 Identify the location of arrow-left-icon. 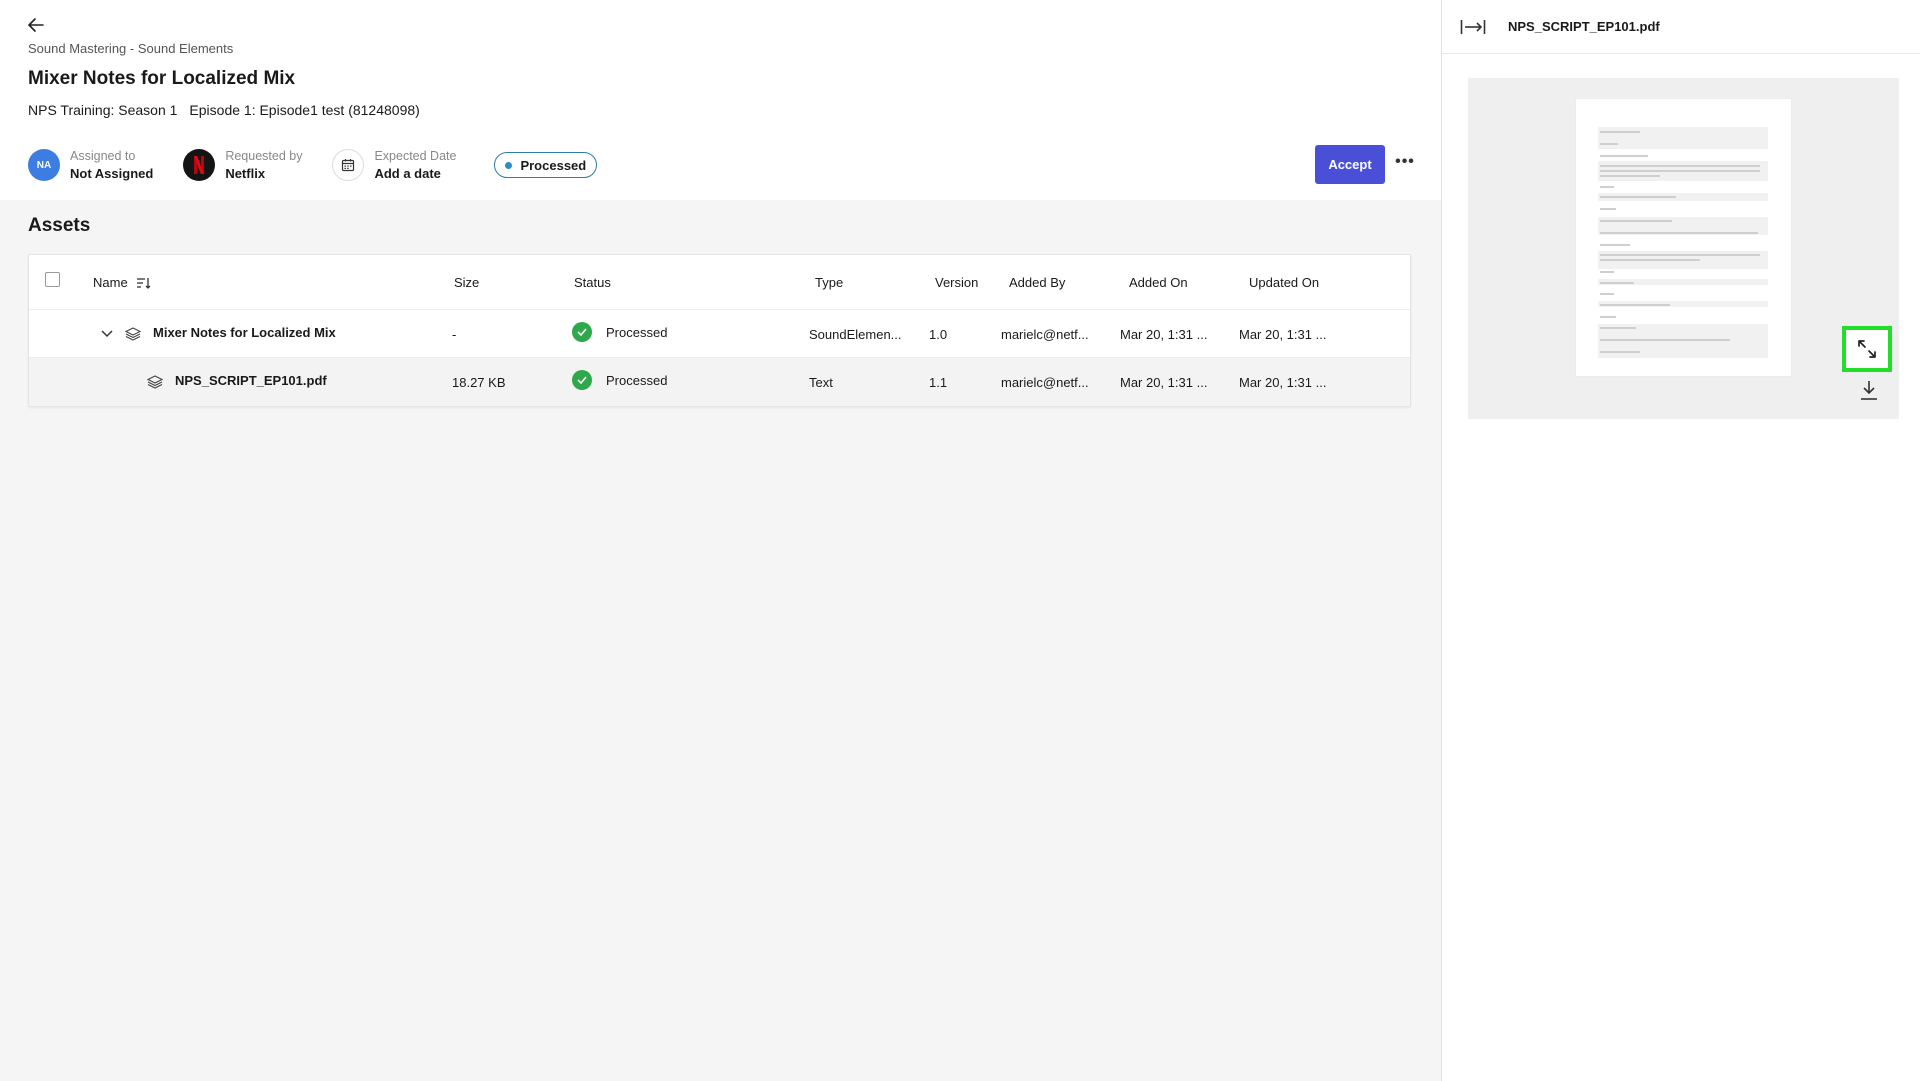
(36, 25).